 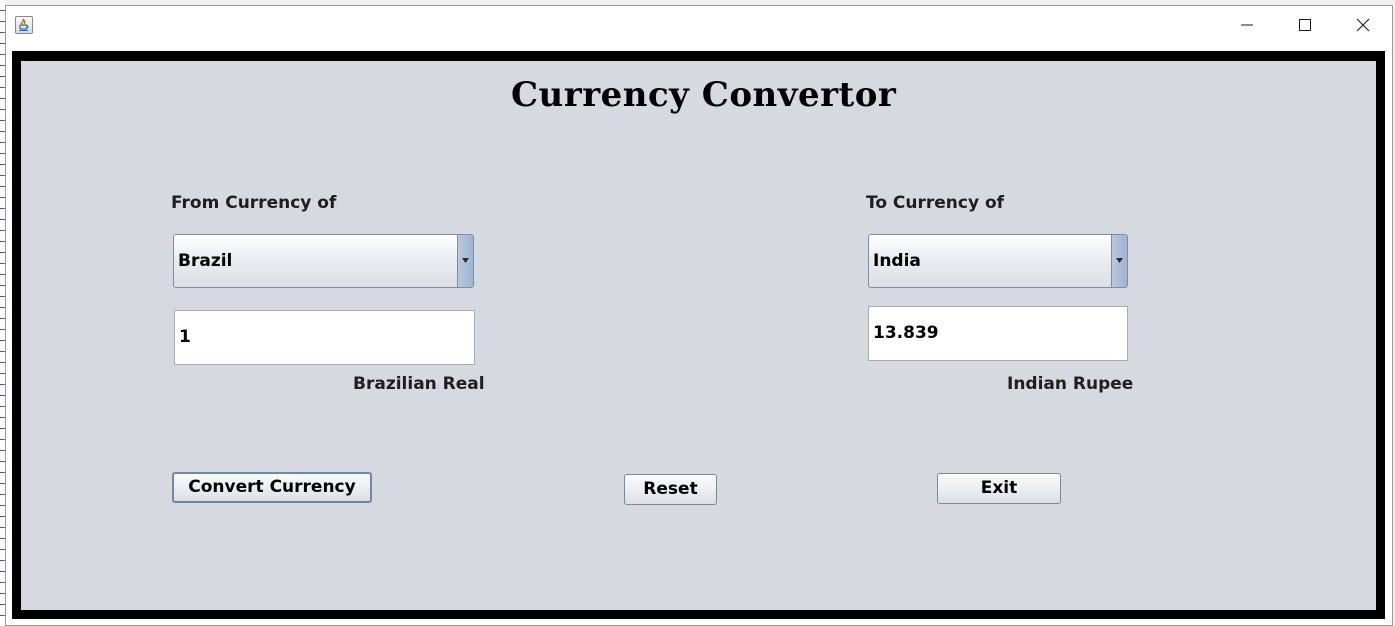 I want to click on minimize-icon, so click(x=1247, y=25).